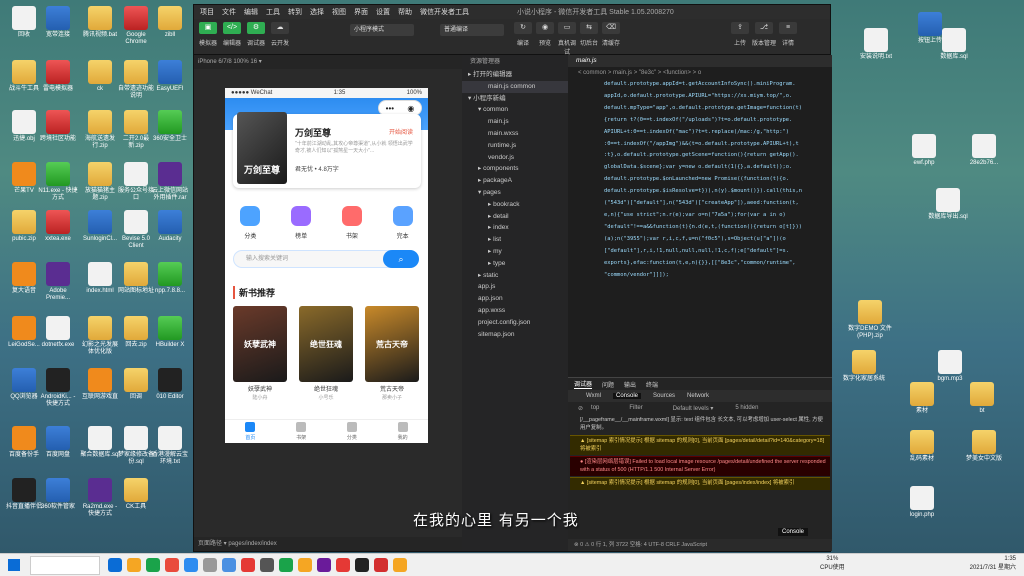 The image size is (1024, 576). I want to click on menu-item: 选择, so click(317, 12).